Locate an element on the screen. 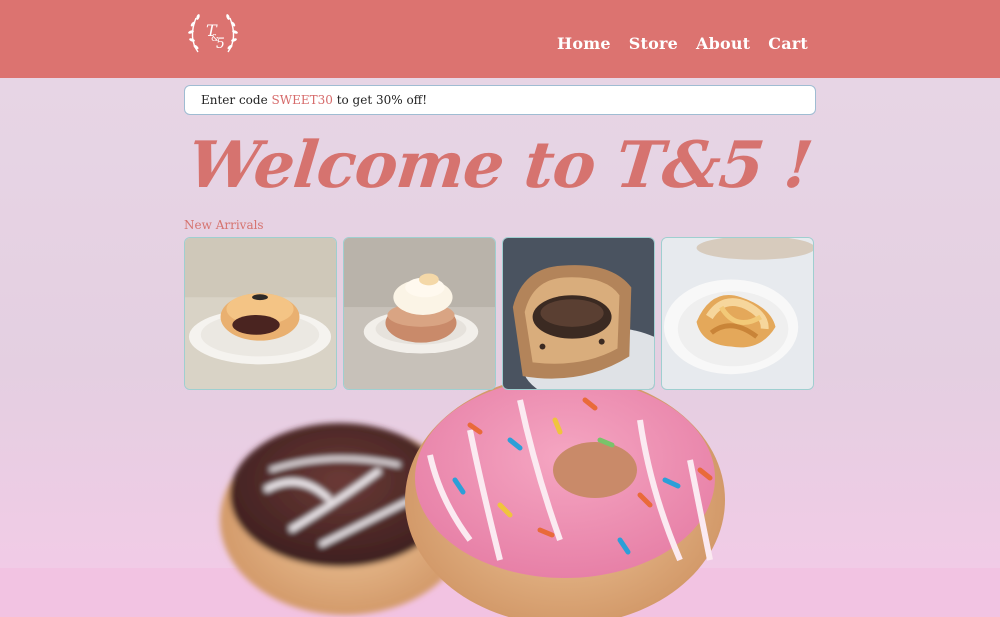 This screenshot has height=617, width=1000. nav-store-link: Store is located at coordinates (653, 43).